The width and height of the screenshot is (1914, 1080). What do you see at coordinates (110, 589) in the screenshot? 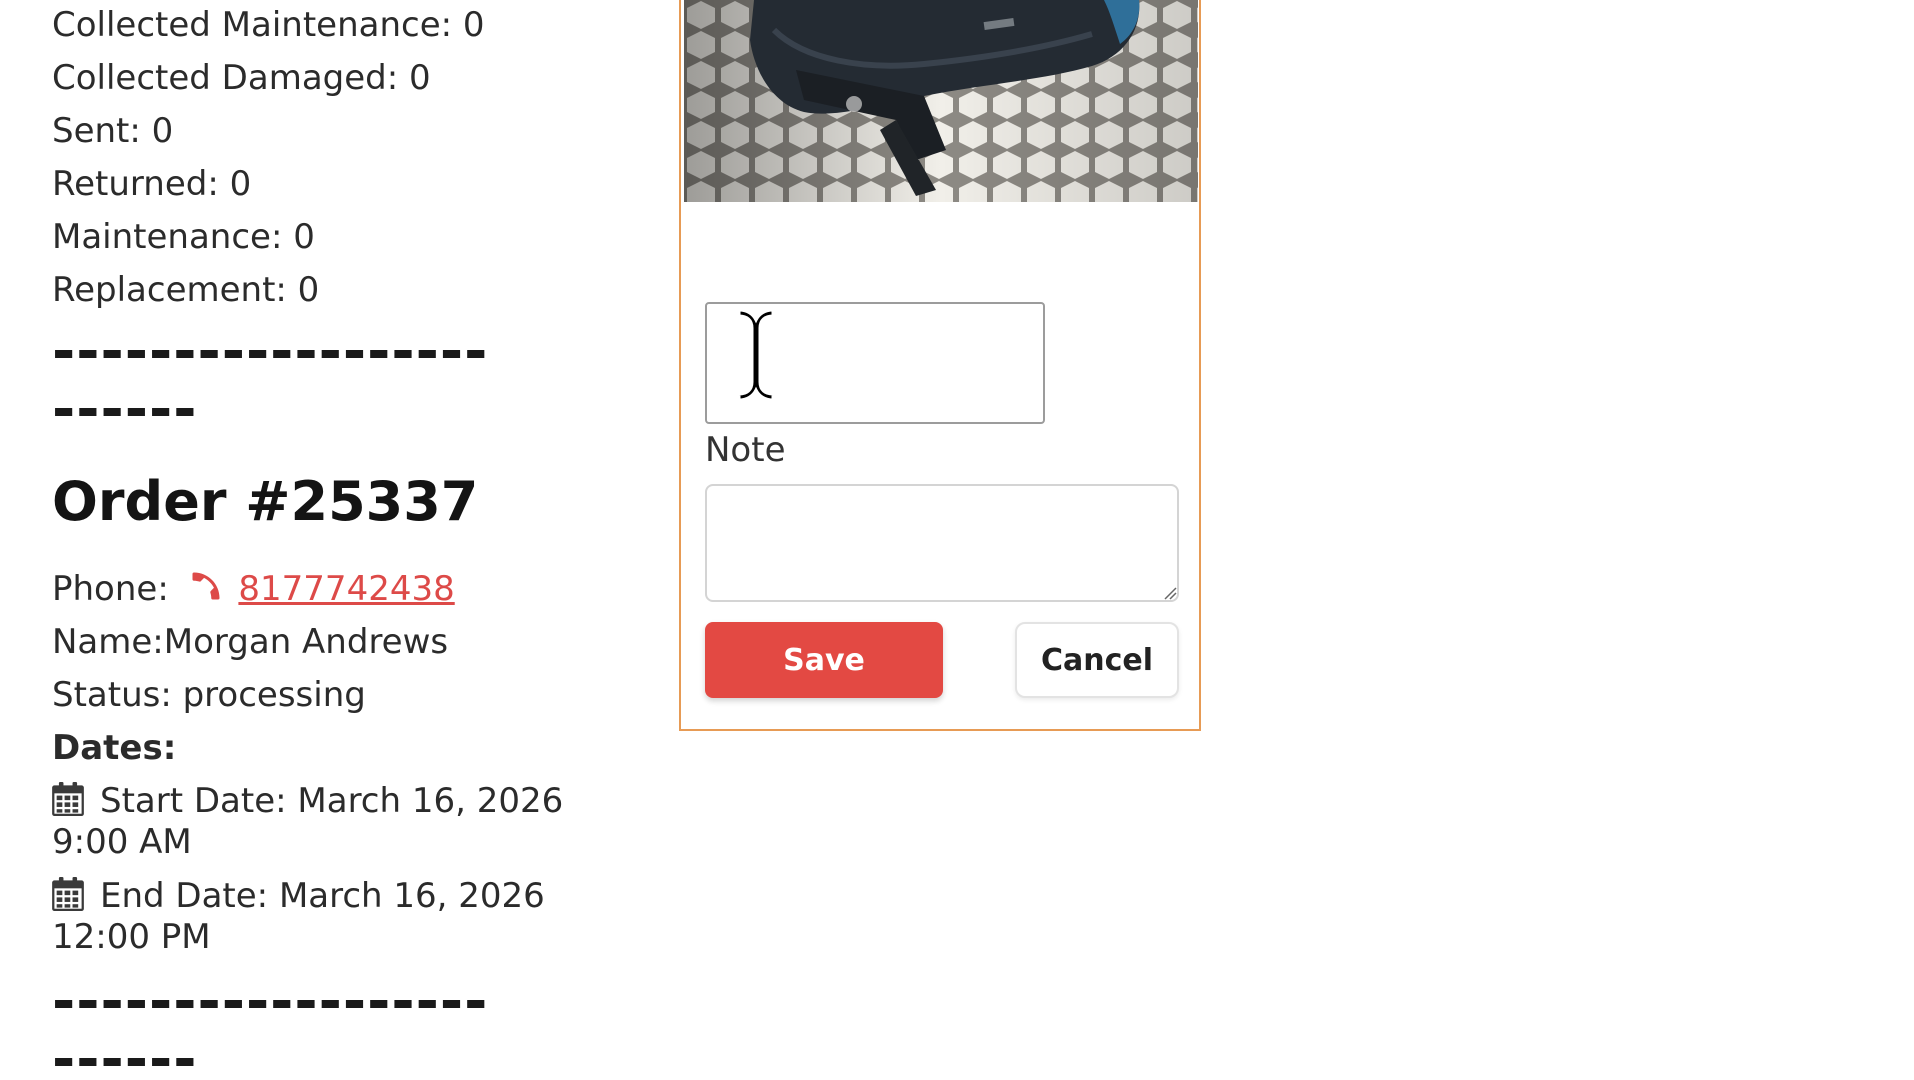
I see `phone-label: Phone:` at bounding box center [110, 589].